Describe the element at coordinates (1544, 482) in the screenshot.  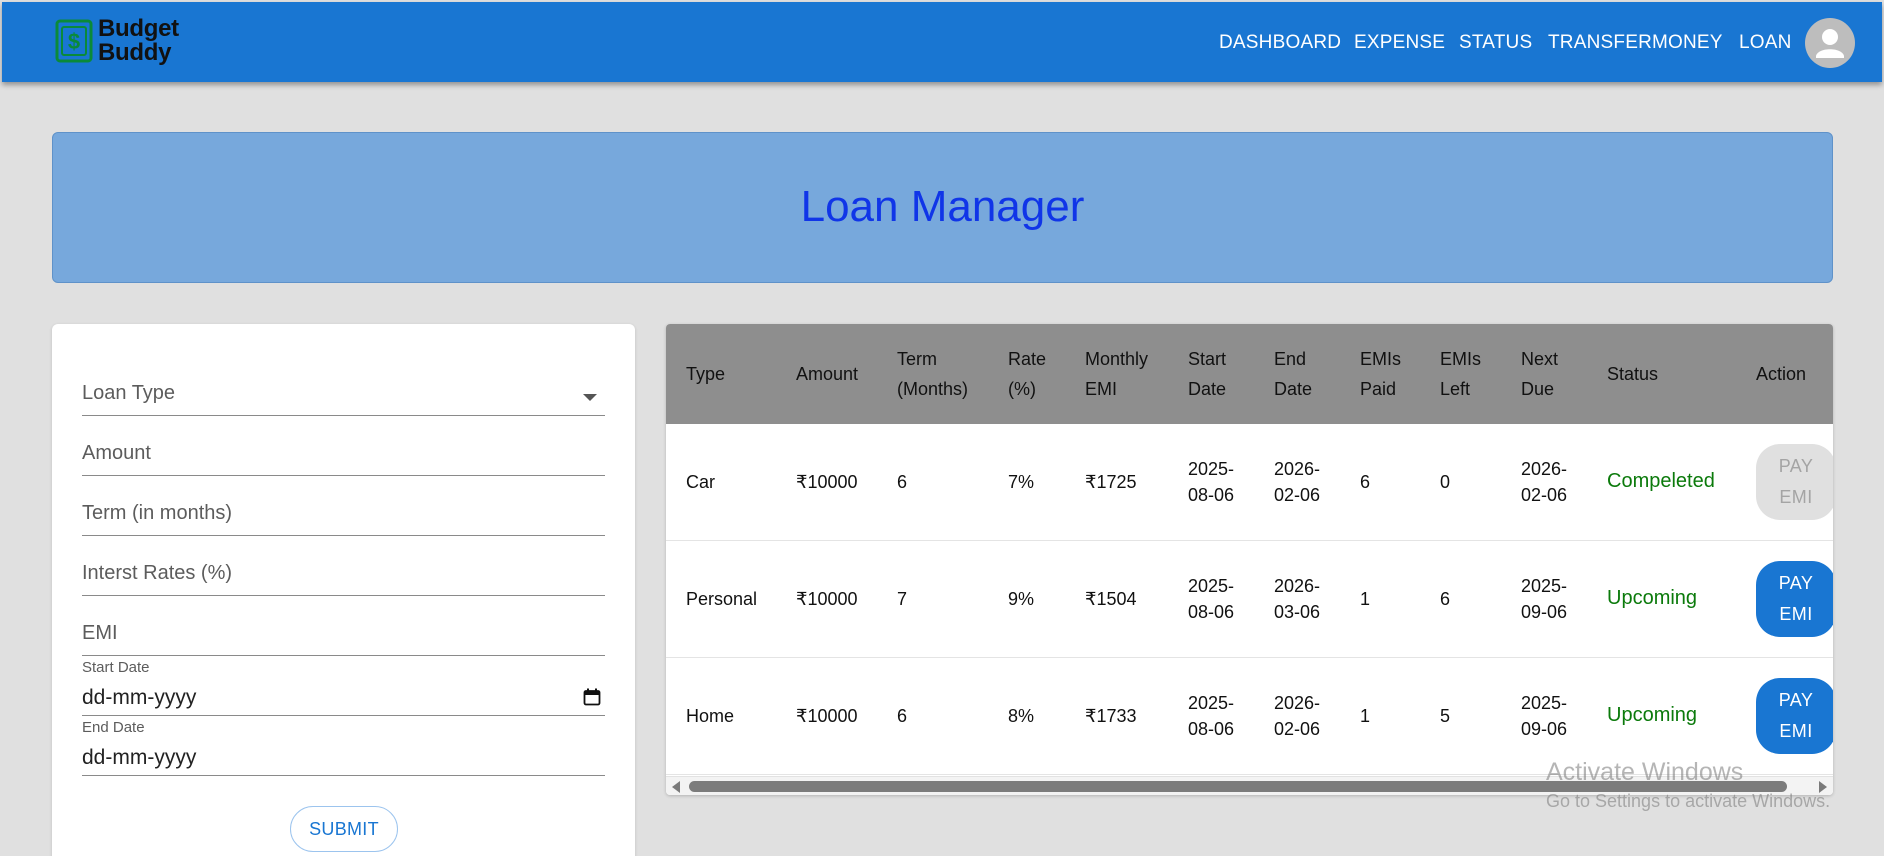
I see `cell-next-due: 2026- 02-06` at that location.